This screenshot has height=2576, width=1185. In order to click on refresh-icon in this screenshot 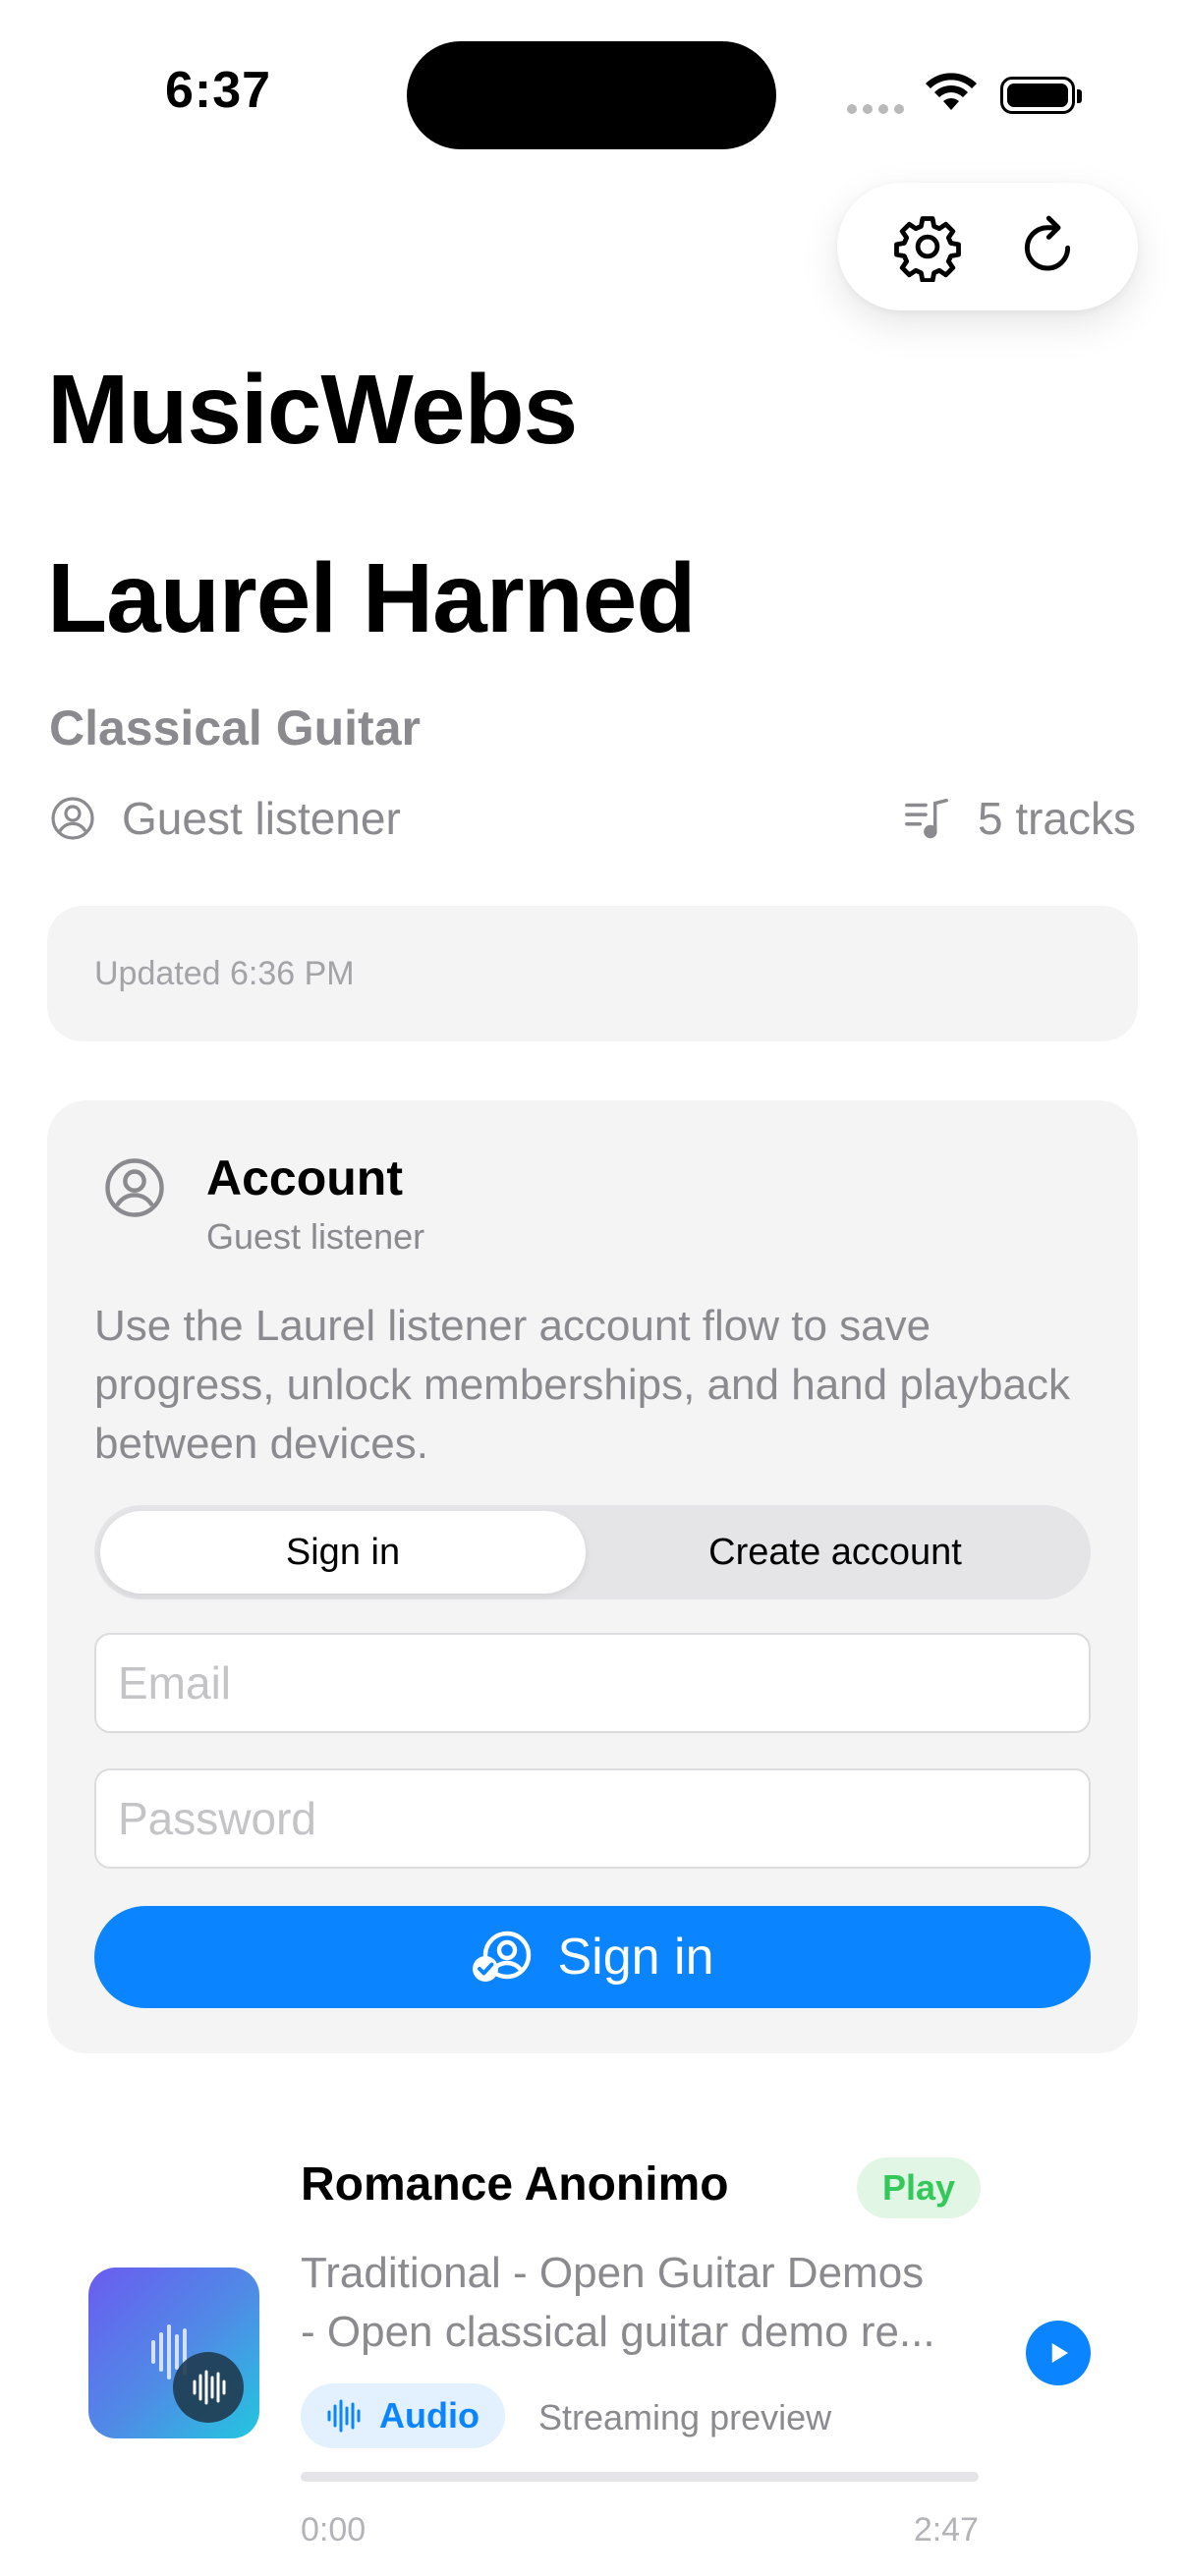, I will do `click(1048, 243)`.